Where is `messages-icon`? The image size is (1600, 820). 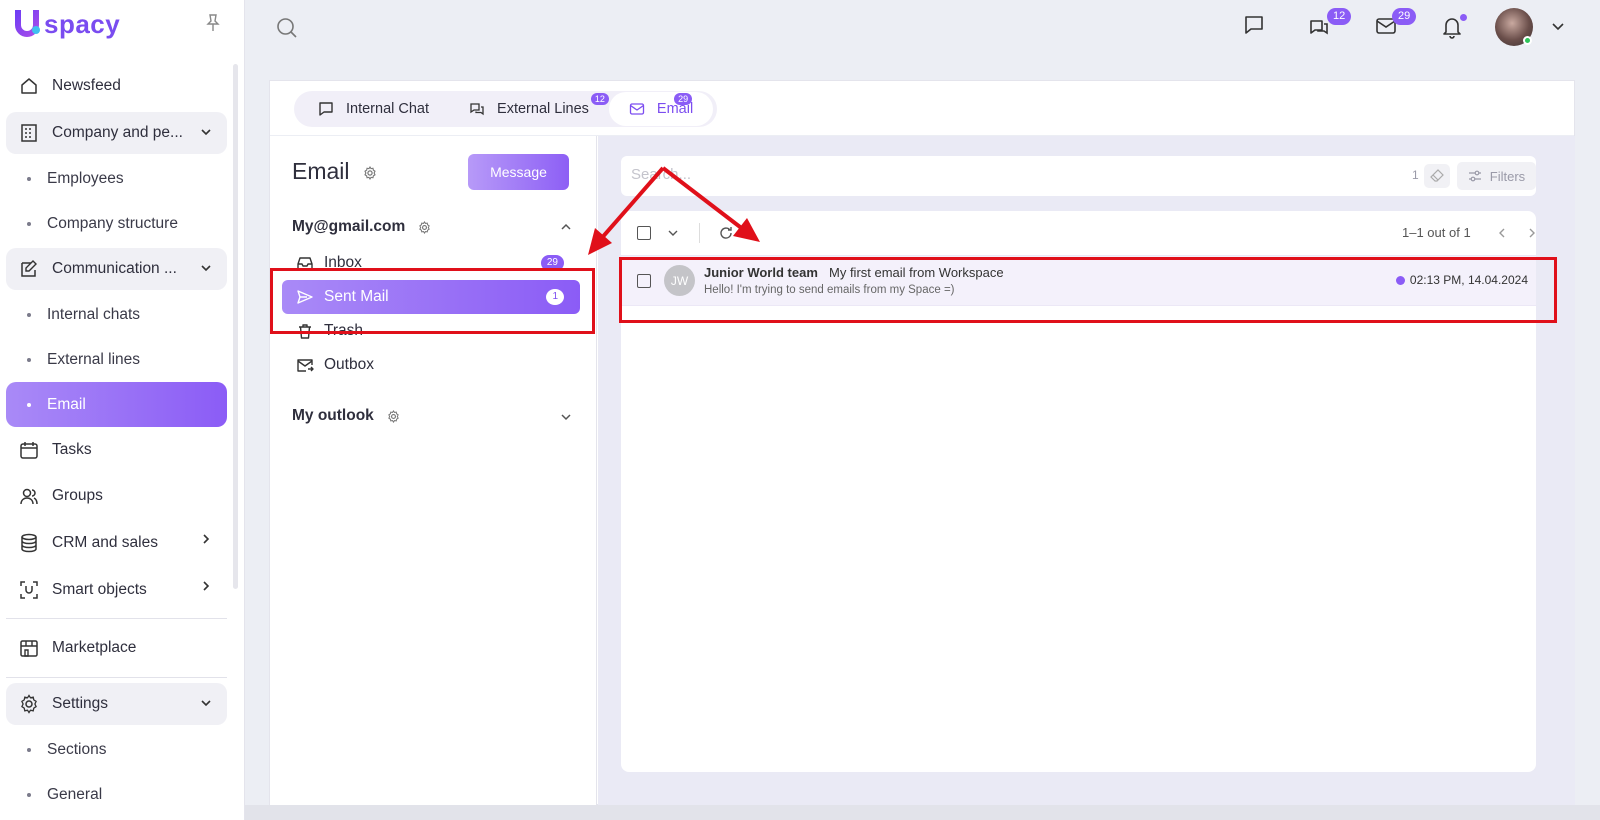 messages-icon is located at coordinates (477, 109).